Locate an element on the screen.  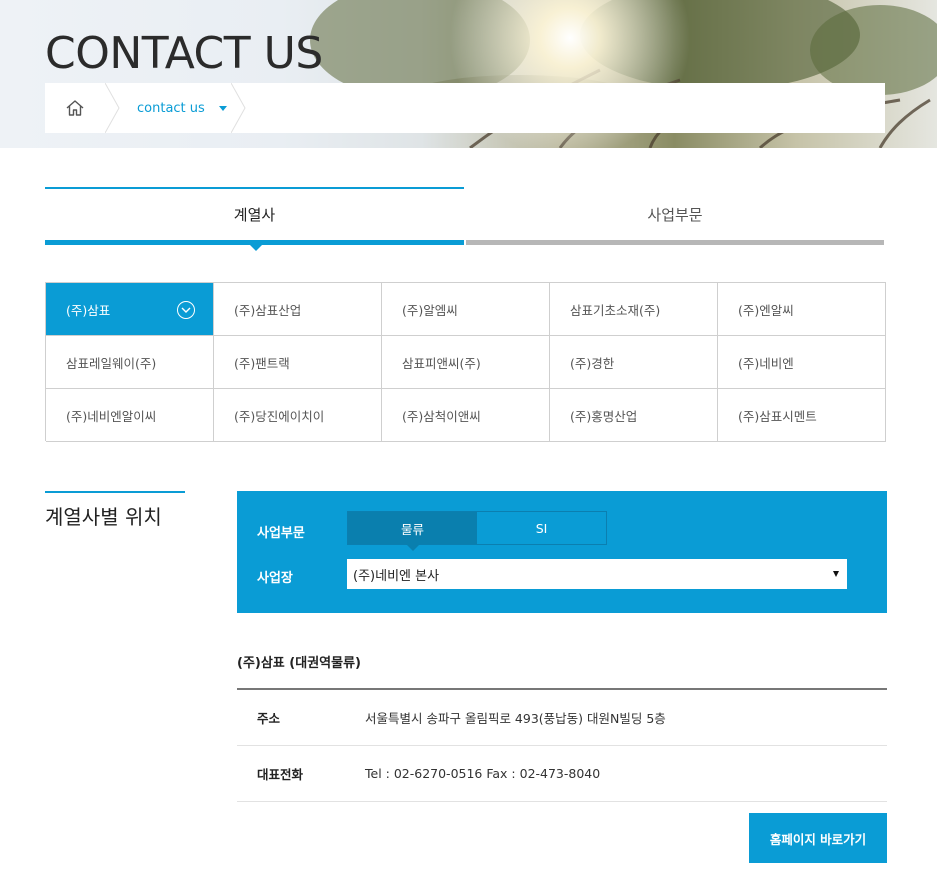
affiliate-label: (주)삼표 is located at coordinates (88, 310).